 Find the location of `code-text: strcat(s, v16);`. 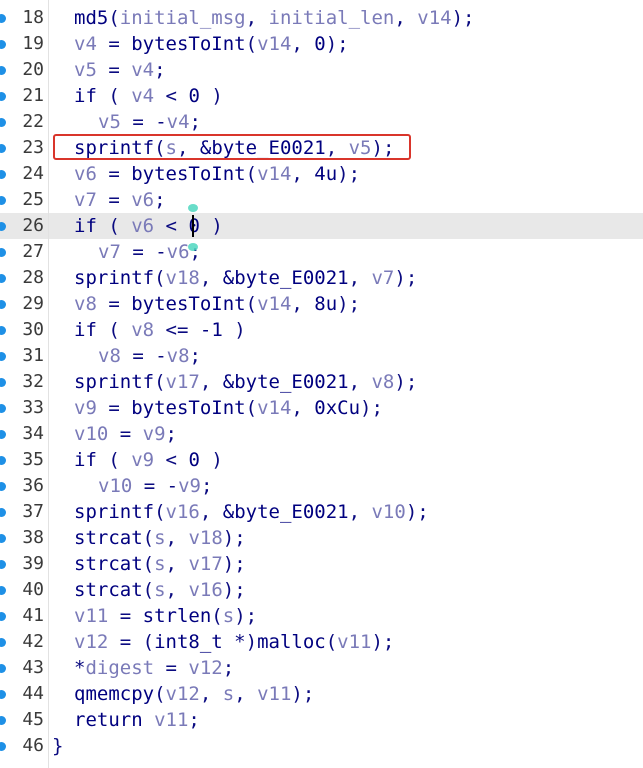

code-text: strcat(s, v16); is located at coordinates (149, 590).